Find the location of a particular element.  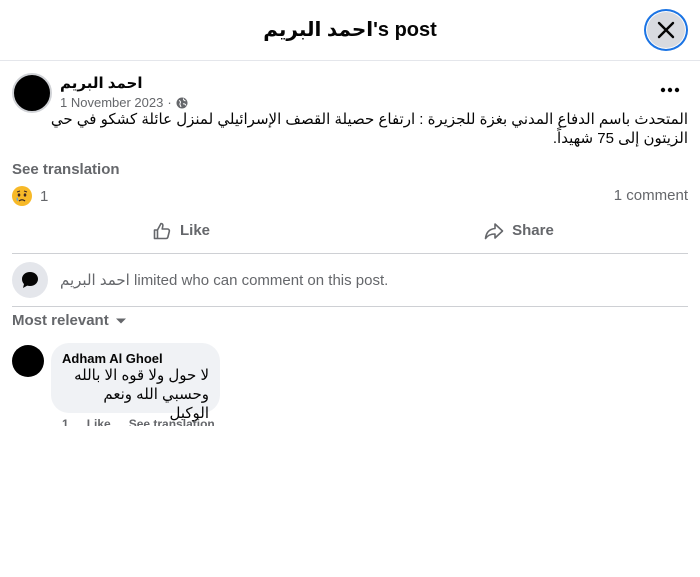

sort-label: Most relevant is located at coordinates (60, 320).